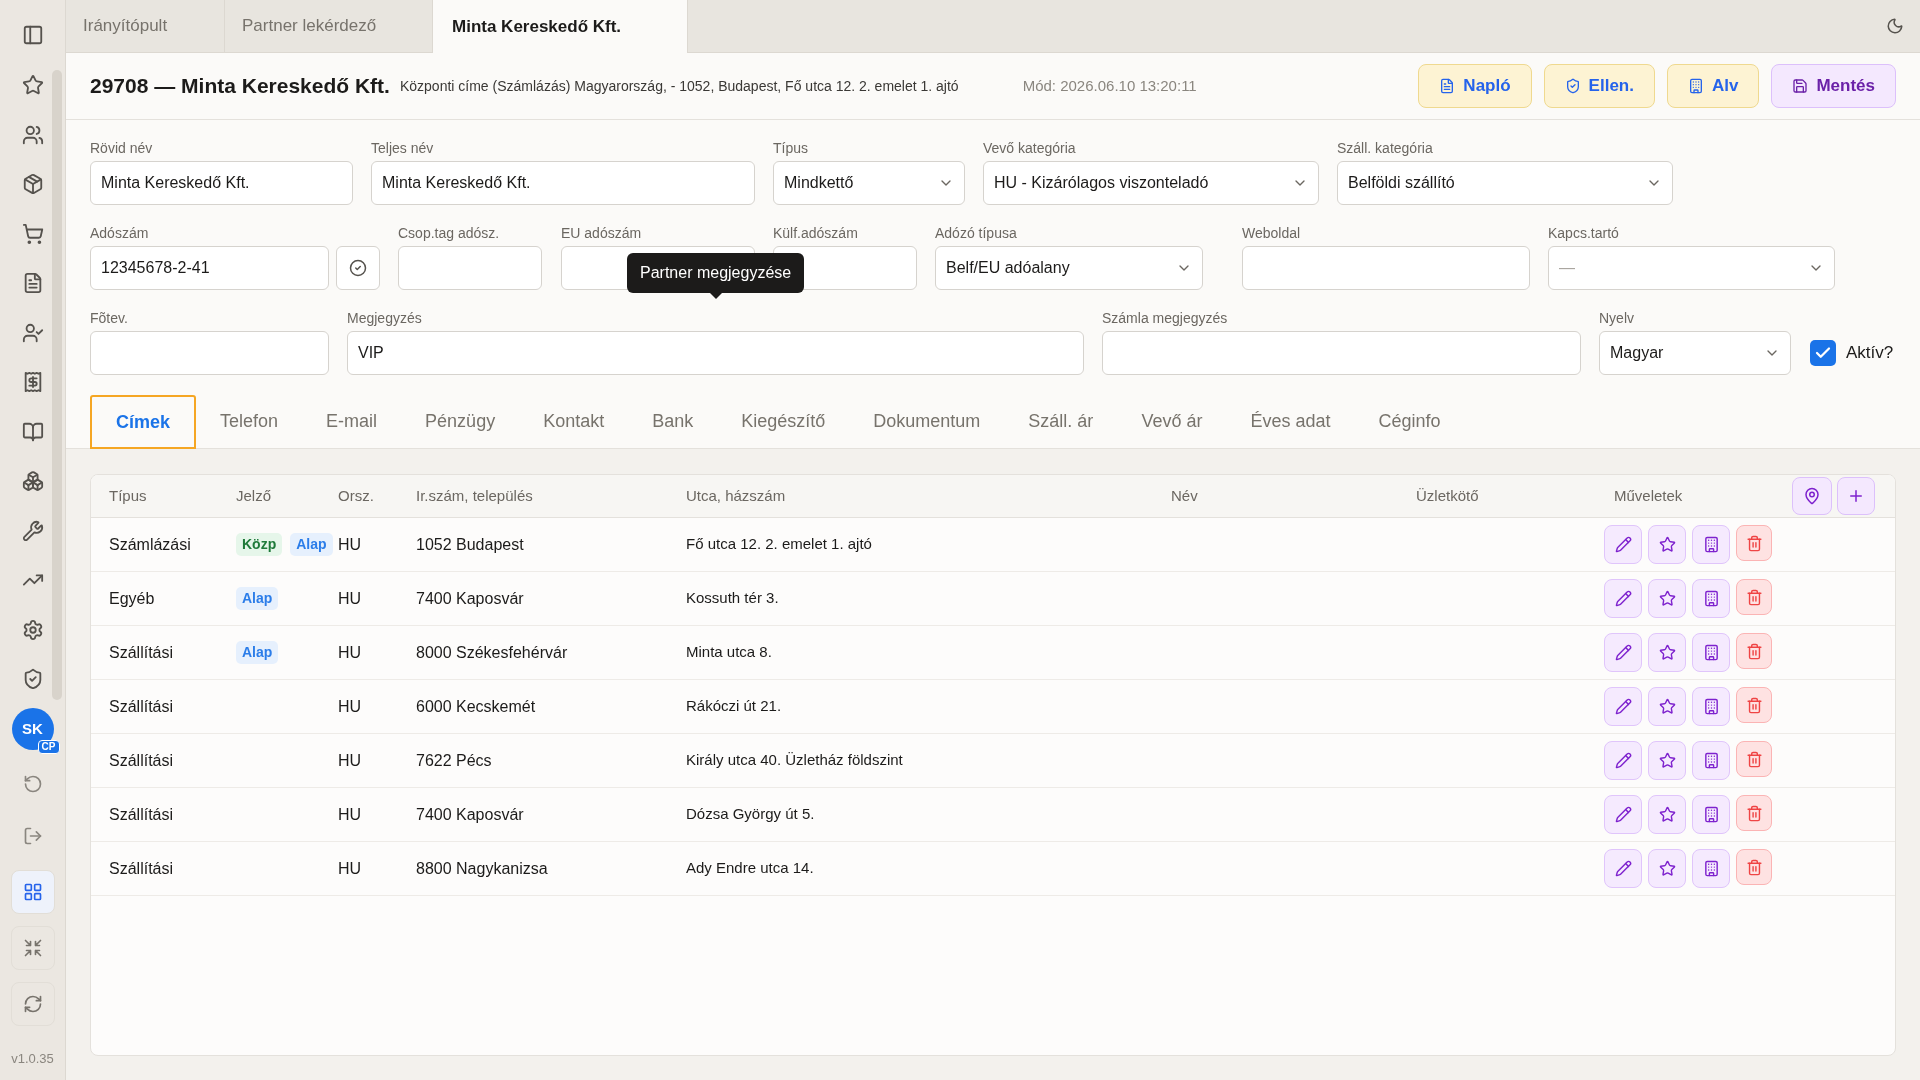 The height and width of the screenshot is (1080, 1920). What do you see at coordinates (259, 544) in the screenshot?
I see `tag: Közp` at bounding box center [259, 544].